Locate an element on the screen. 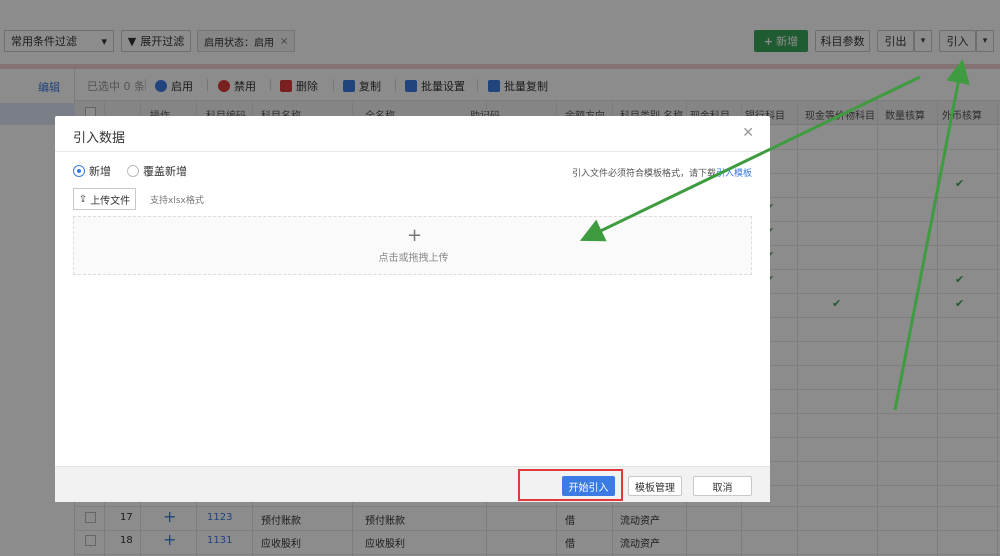 The image size is (1000, 556). template-hint: 引入文件必须符合模板格式，请下载引入模板 is located at coordinates (662, 172).